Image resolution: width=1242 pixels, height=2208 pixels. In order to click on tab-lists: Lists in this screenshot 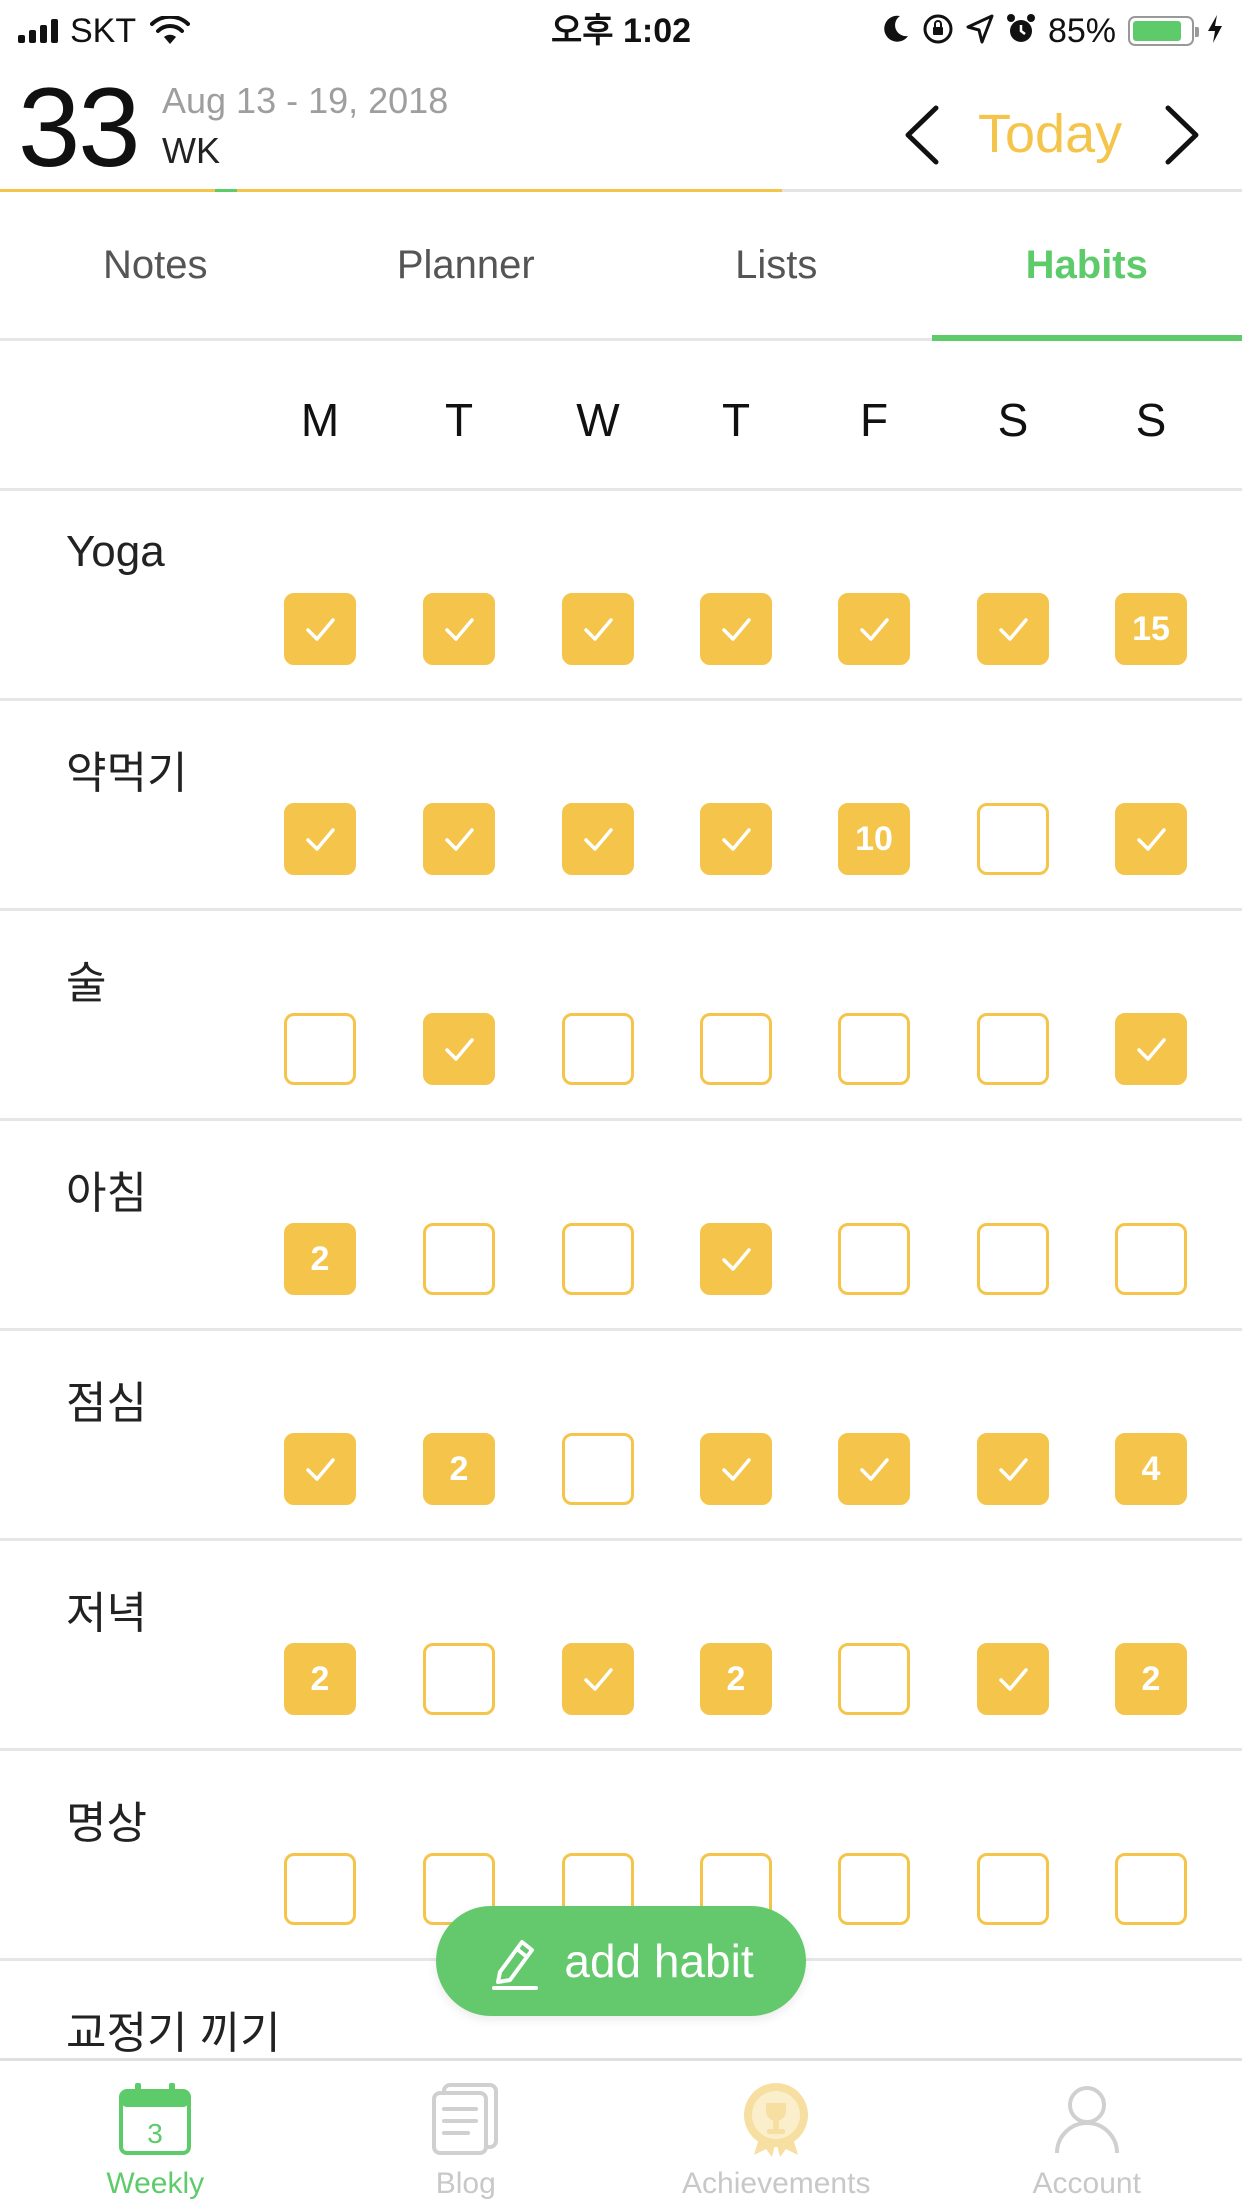, I will do `click(776, 265)`.